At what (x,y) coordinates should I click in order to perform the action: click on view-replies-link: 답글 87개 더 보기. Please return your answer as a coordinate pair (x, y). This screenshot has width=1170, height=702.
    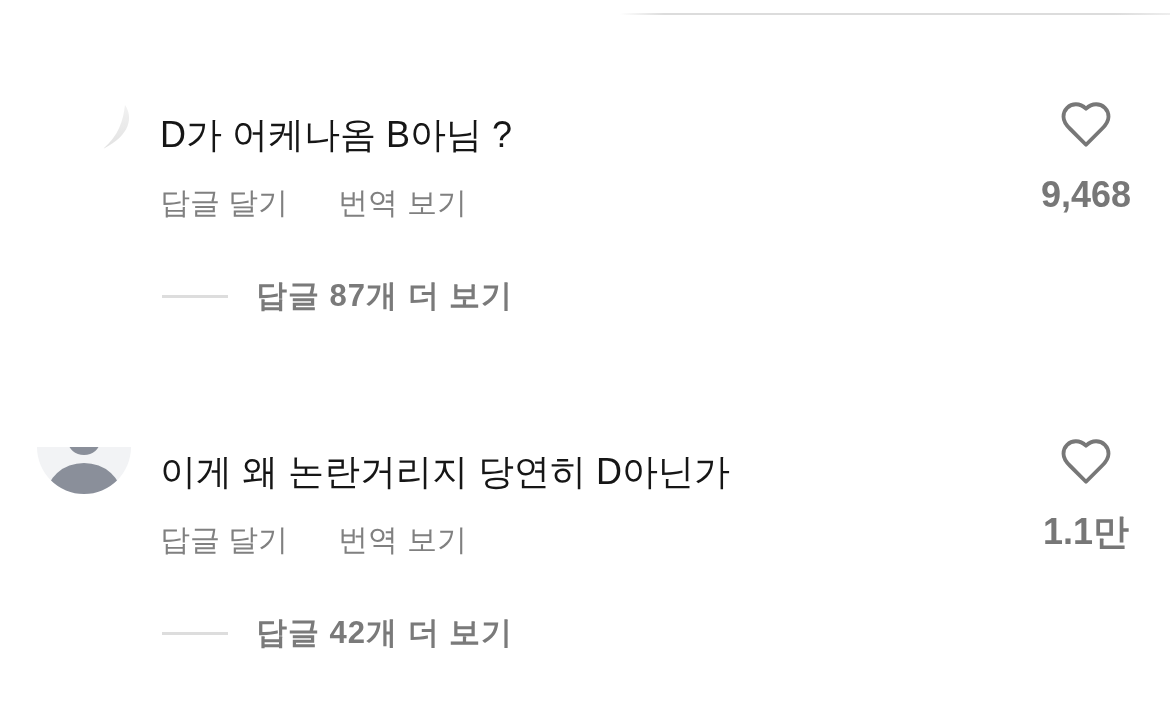
    Looking at the image, I should click on (385, 296).